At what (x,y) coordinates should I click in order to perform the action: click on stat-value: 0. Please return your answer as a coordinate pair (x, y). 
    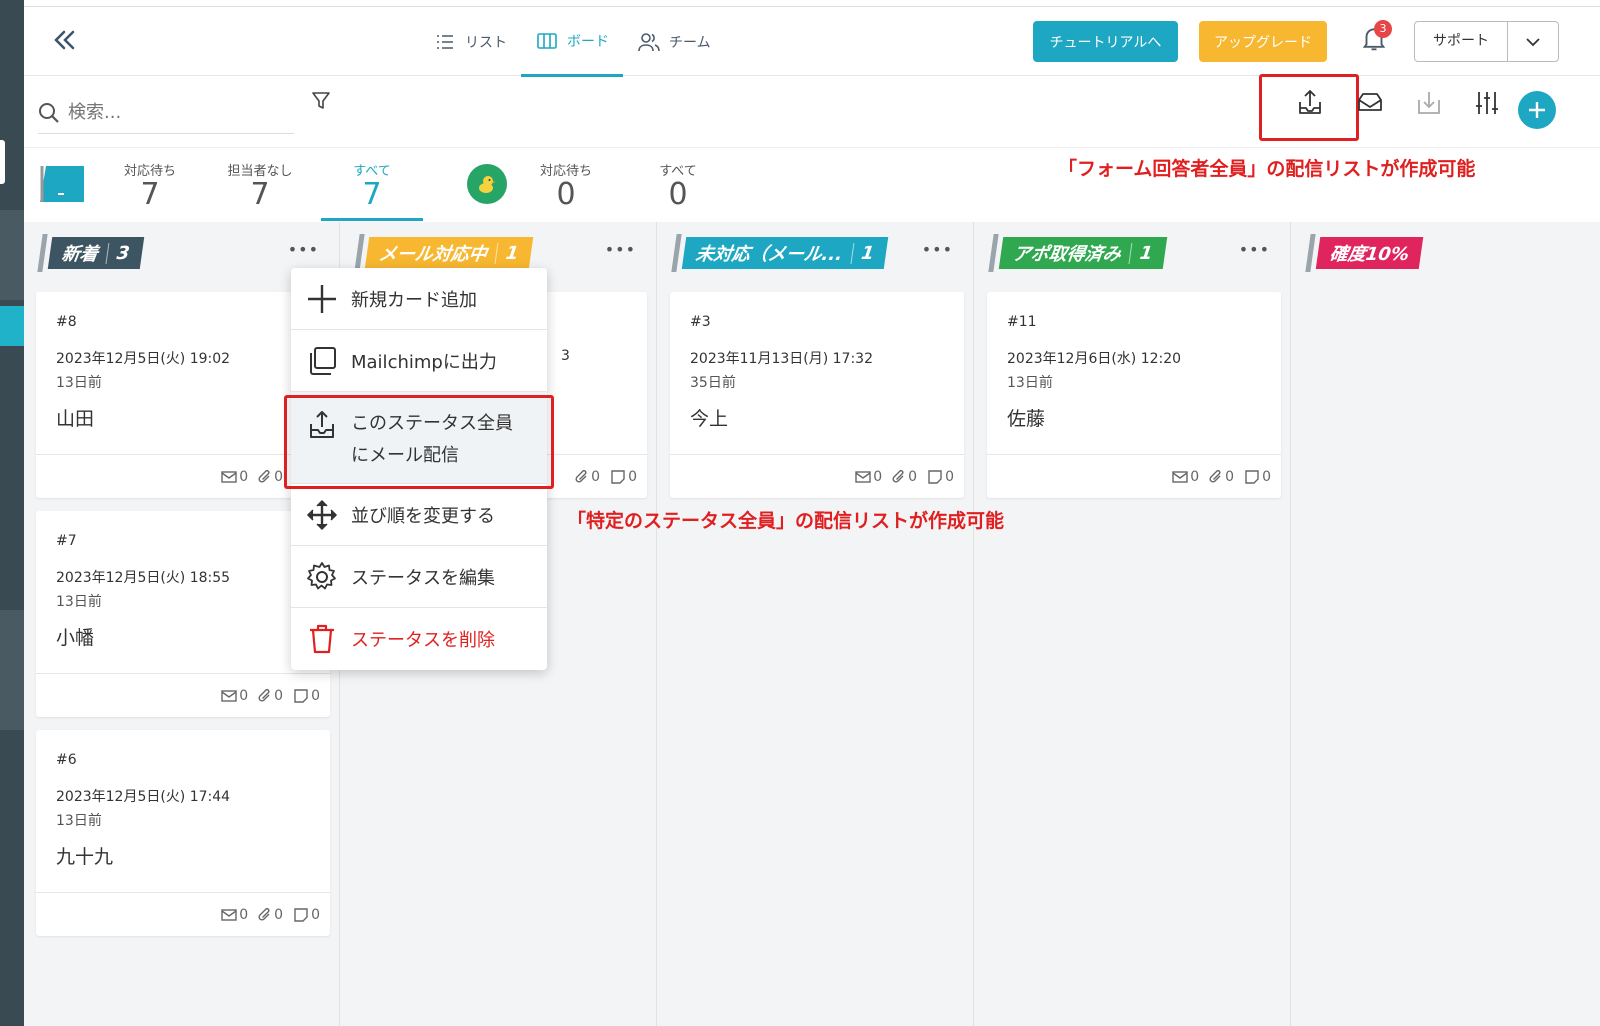
    Looking at the image, I should click on (566, 194).